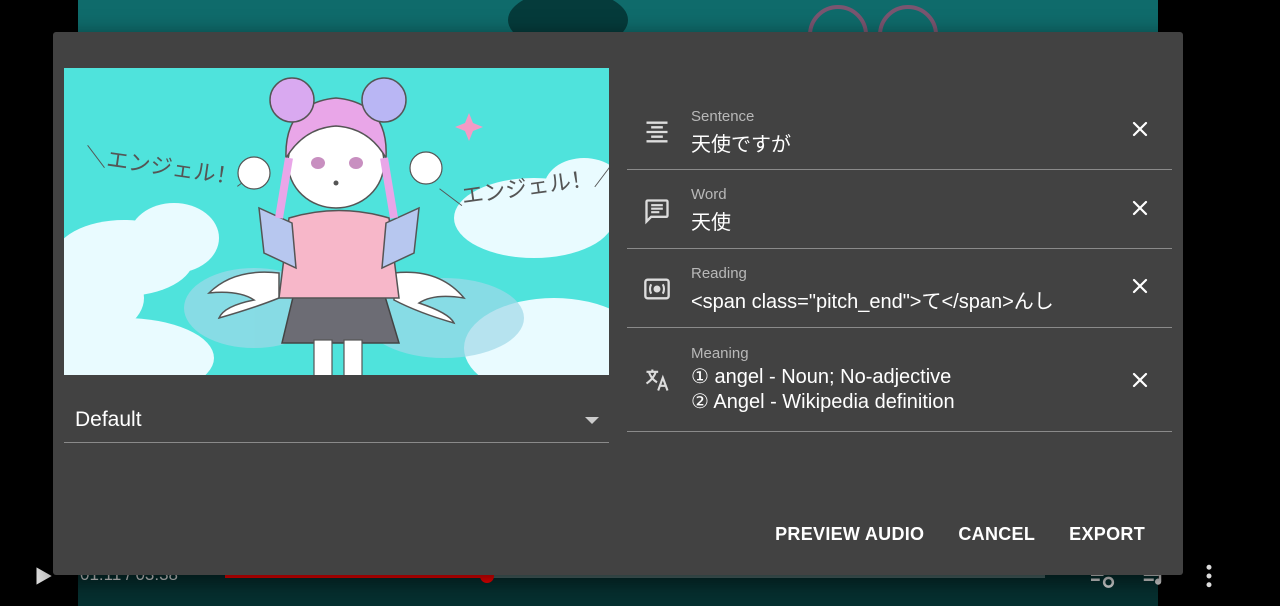 The width and height of the screenshot is (1280, 606). I want to click on field-word: Word 天使, so click(899, 209).